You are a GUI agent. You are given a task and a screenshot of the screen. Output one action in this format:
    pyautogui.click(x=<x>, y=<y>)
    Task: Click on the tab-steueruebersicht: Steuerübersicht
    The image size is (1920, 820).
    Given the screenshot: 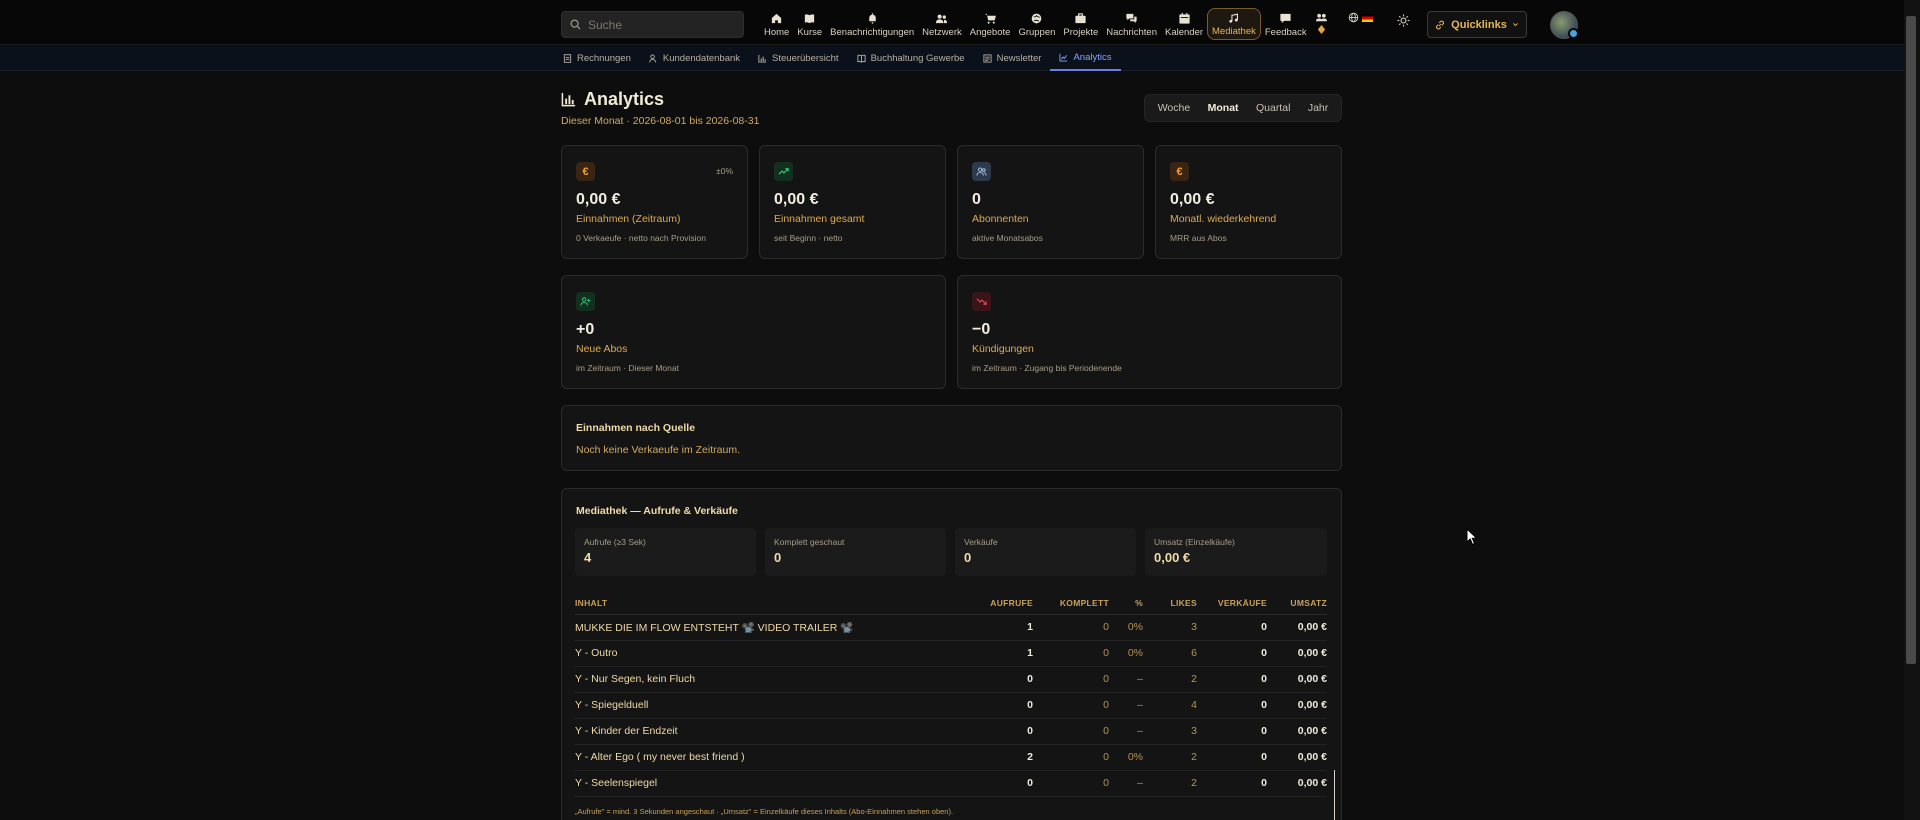 What is the action you would take?
    pyautogui.click(x=802, y=58)
    